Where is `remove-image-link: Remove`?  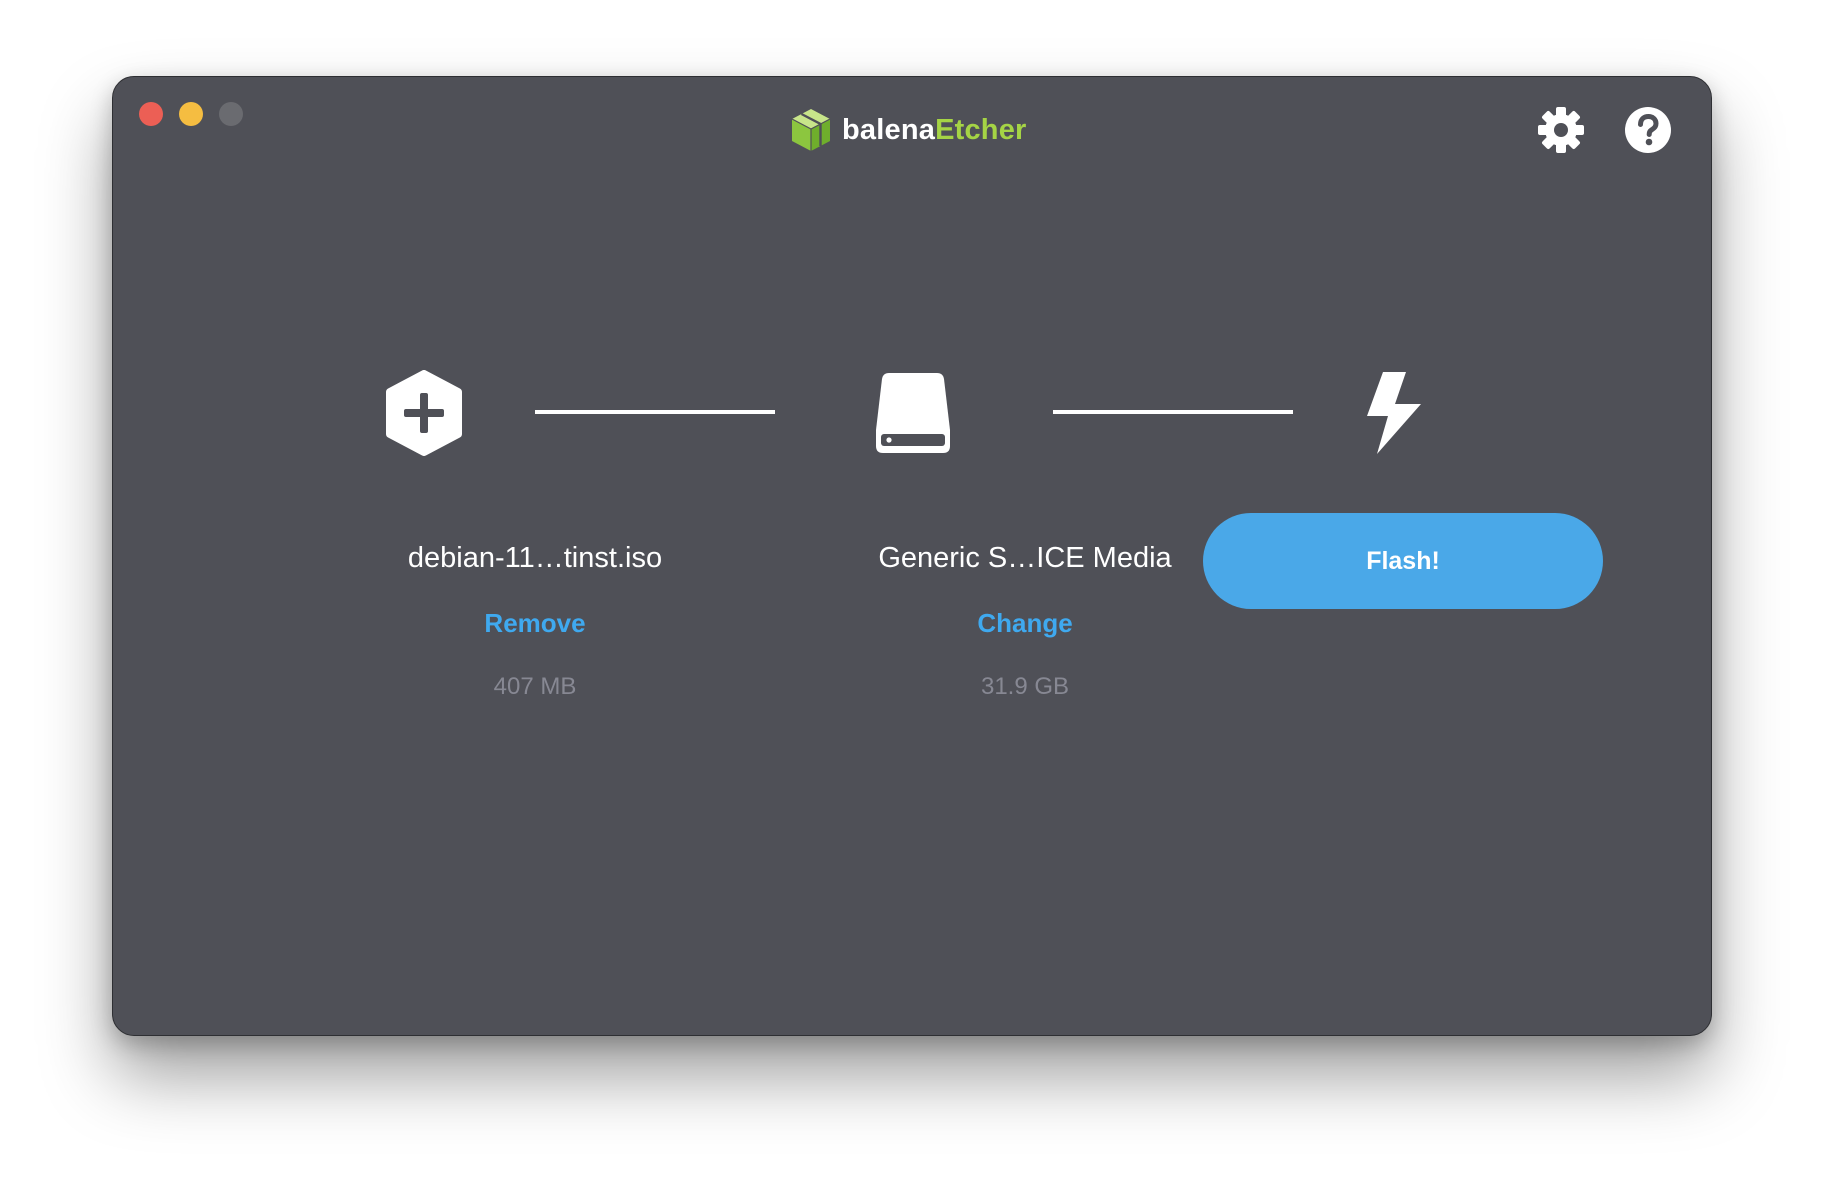
remove-image-link: Remove is located at coordinates (535, 623).